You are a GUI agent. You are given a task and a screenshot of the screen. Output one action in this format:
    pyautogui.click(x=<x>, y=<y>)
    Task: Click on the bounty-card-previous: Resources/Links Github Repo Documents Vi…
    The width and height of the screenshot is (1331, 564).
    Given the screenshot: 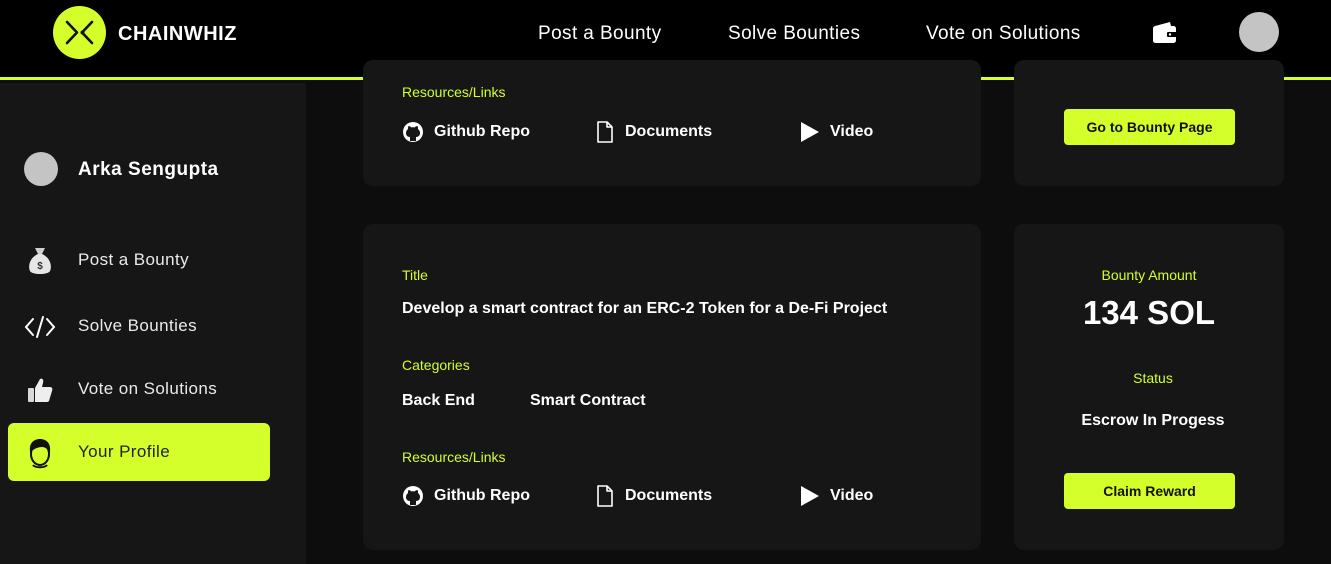 What is the action you would take?
    pyautogui.click(x=672, y=123)
    